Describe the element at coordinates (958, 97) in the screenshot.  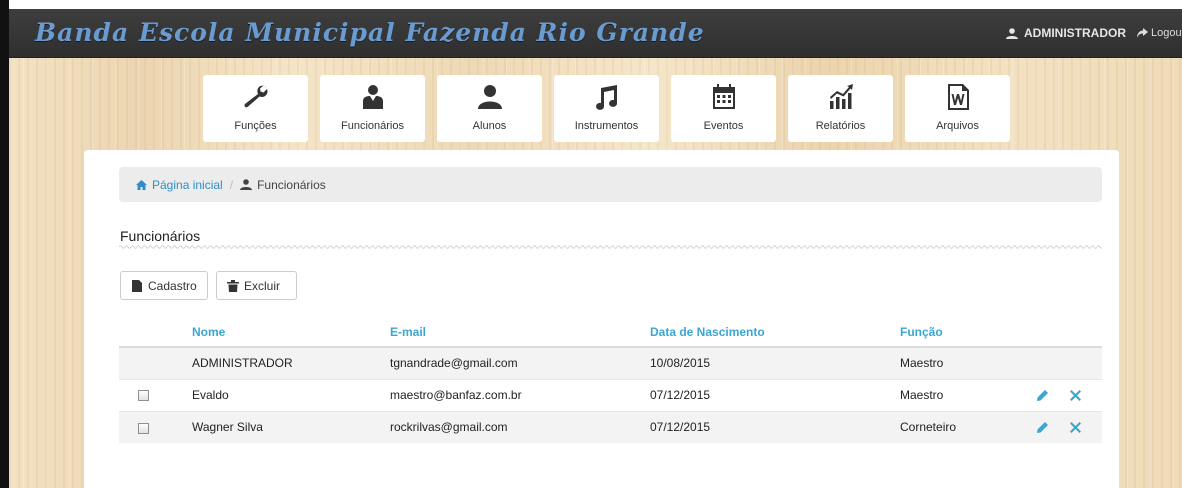
I see `word-file-icon` at that location.